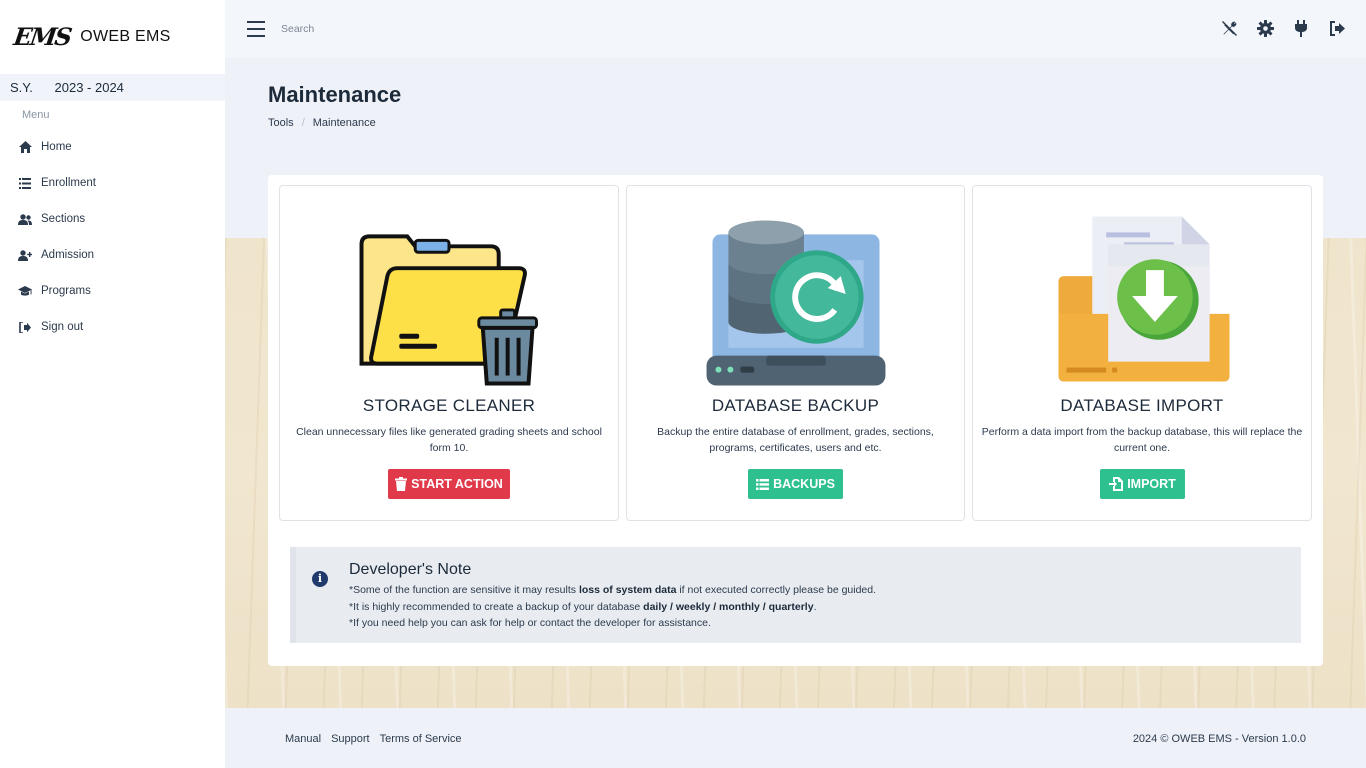 This screenshot has height=768, width=1366. What do you see at coordinates (1337, 28) in the screenshot?
I see `logout-icon` at bounding box center [1337, 28].